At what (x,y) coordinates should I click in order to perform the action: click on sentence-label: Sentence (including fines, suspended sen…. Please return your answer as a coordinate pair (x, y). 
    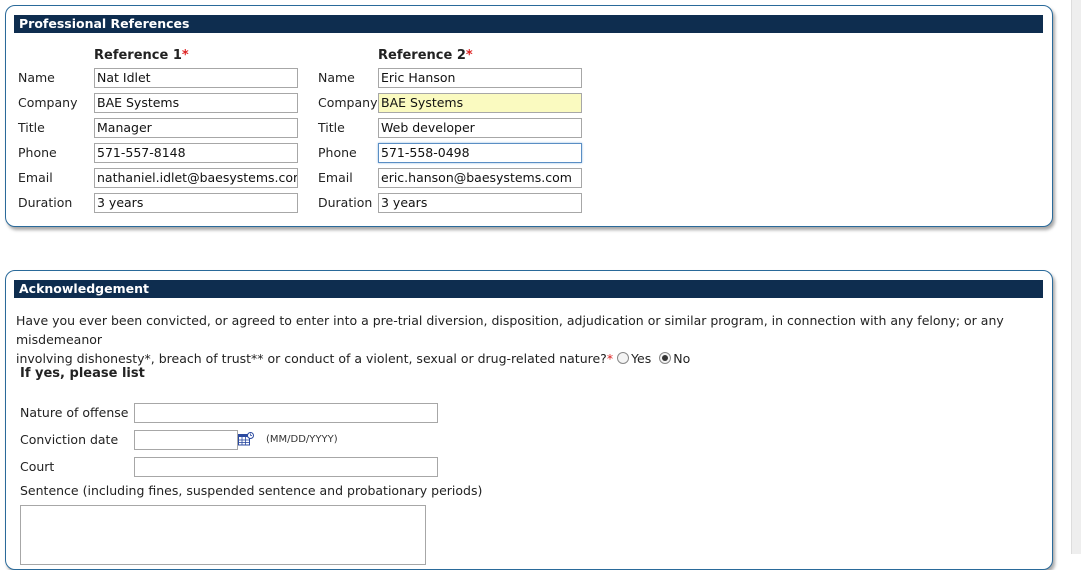
    Looking at the image, I should click on (251, 490).